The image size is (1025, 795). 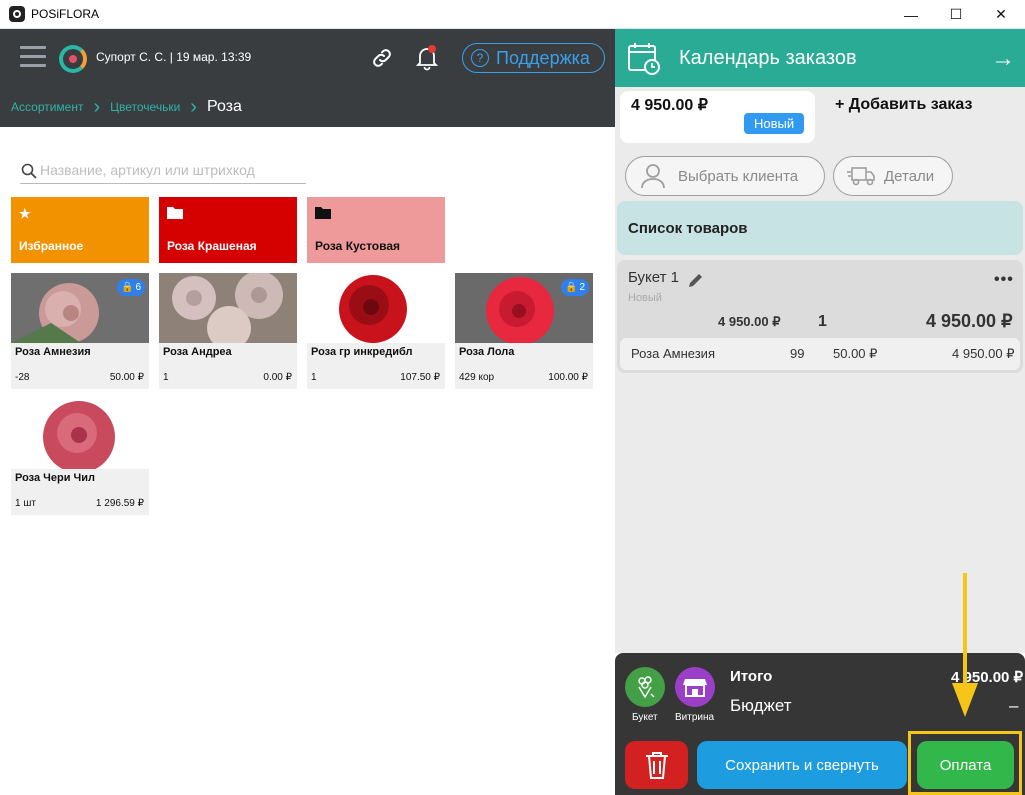 I want to click on product-name: Роза гр инкредибл, so click(x=362, y=352).